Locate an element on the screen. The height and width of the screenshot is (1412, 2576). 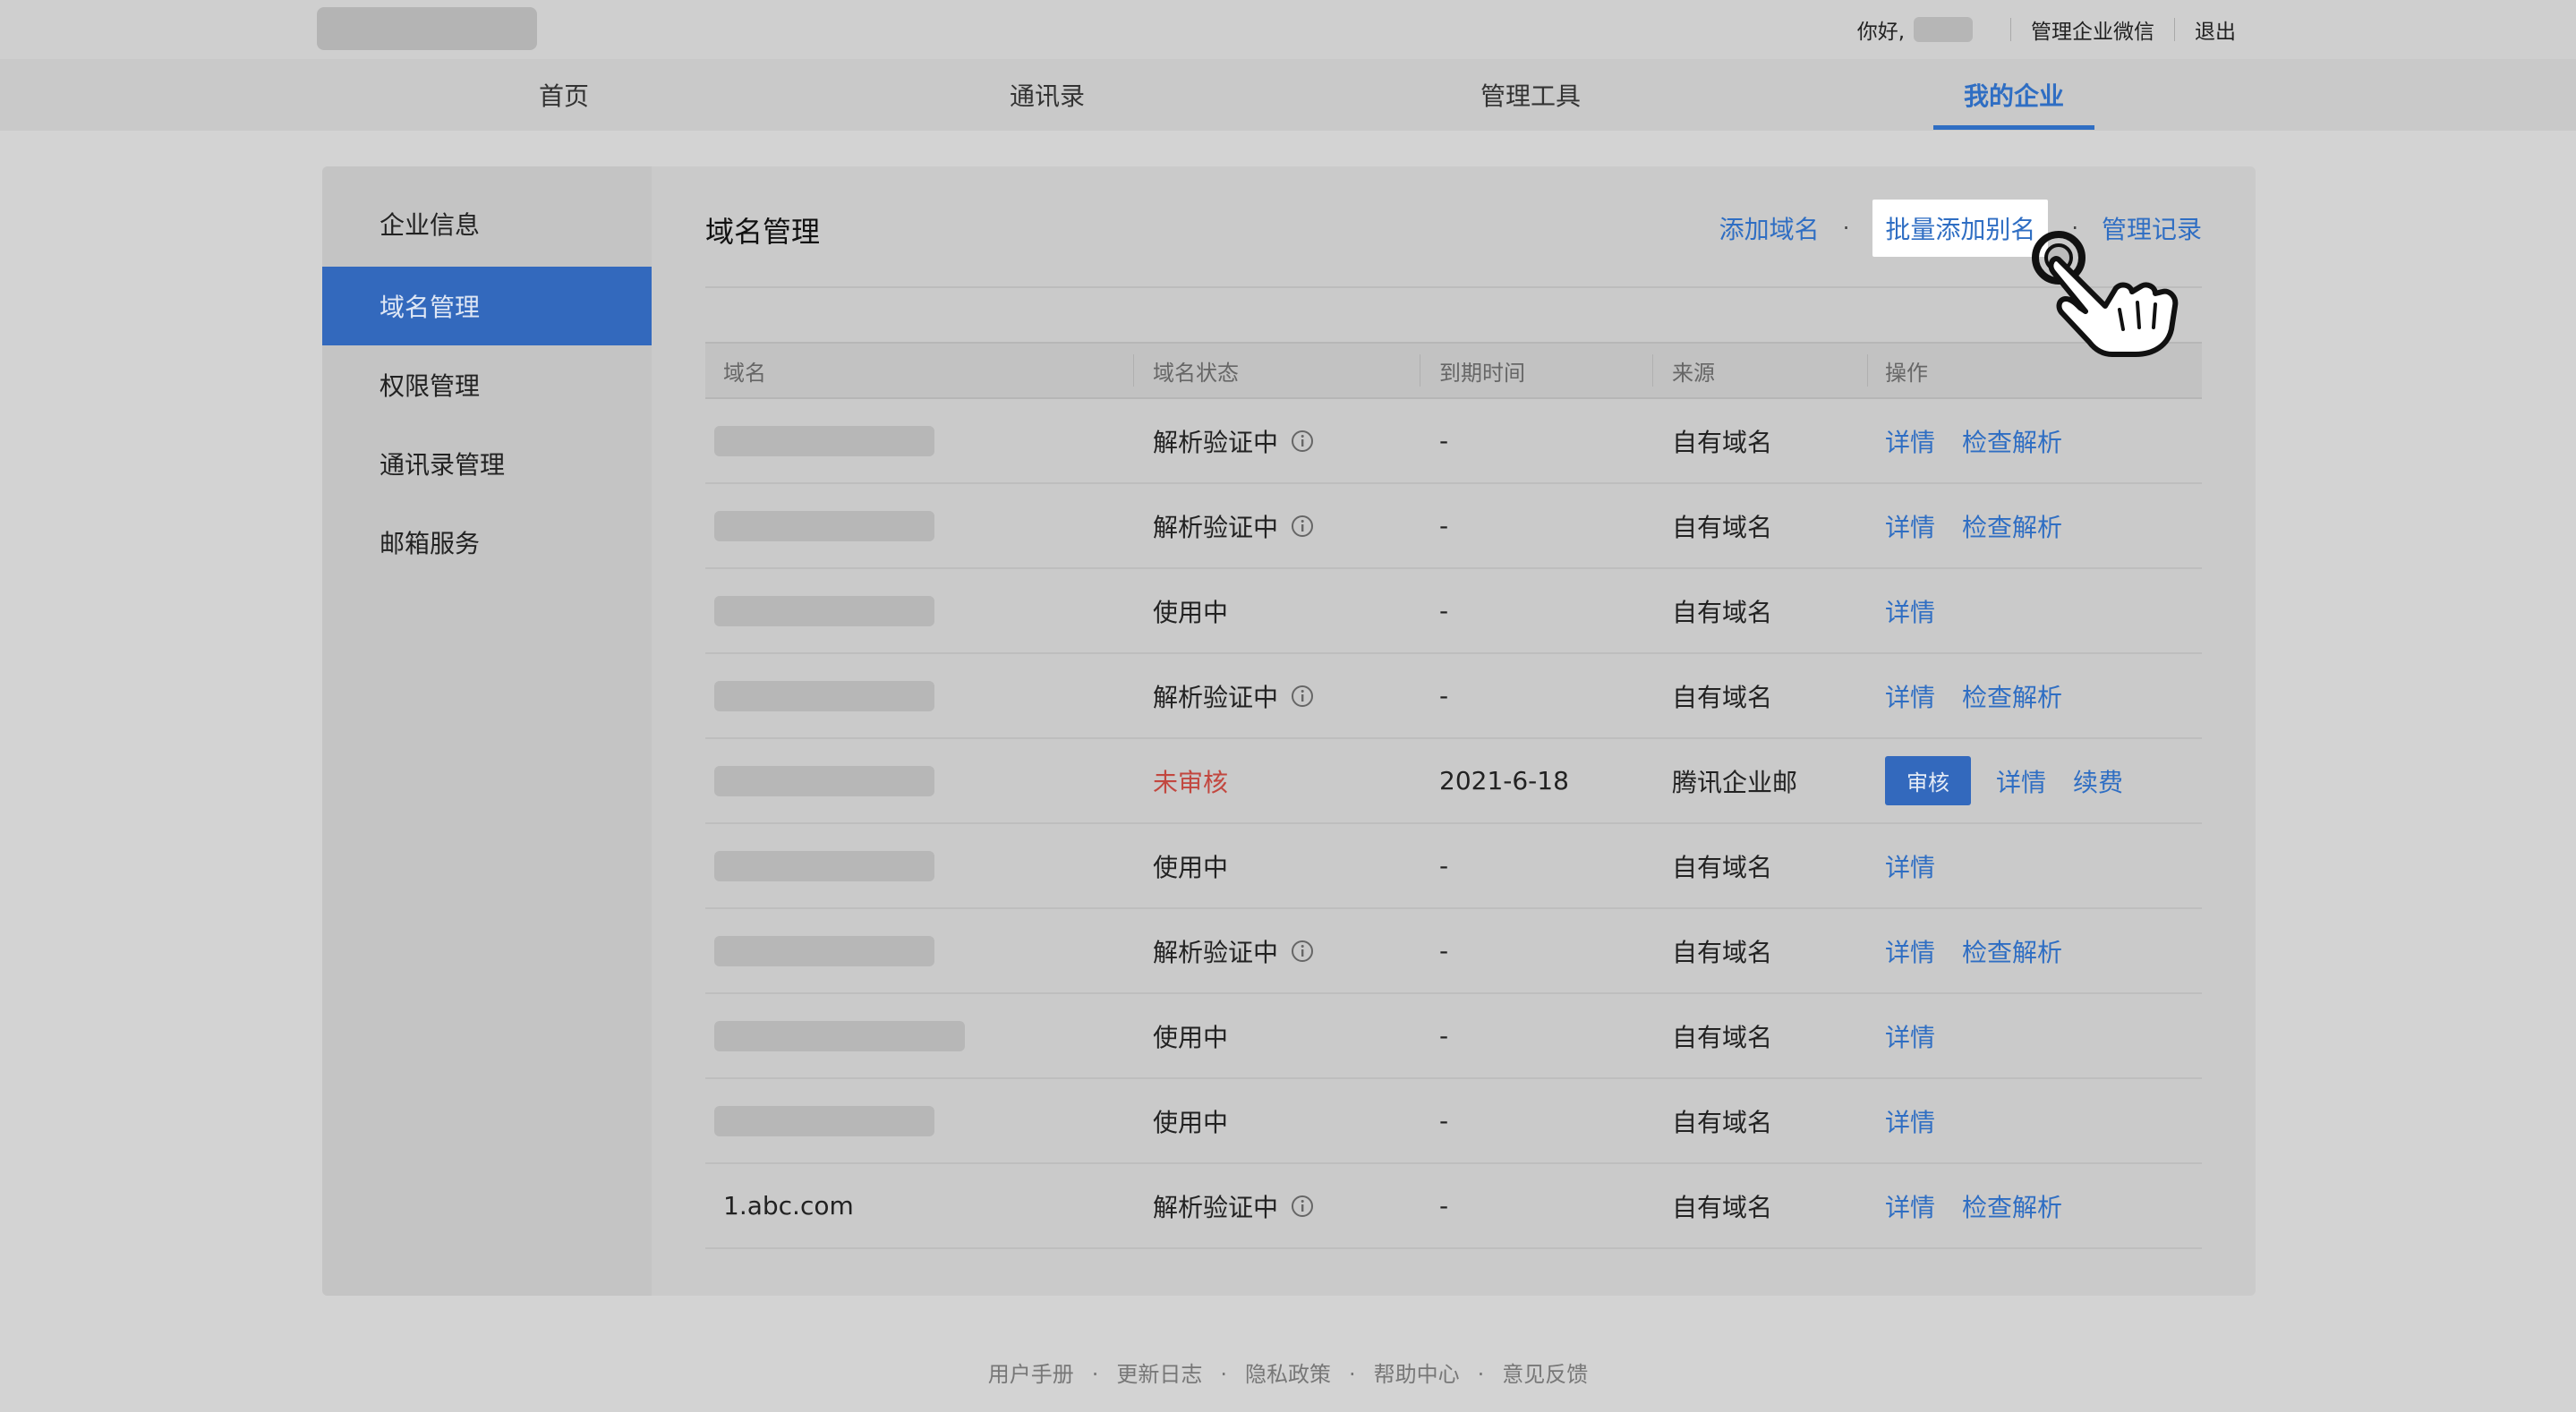
sidebar-item-contacts-management: 通讯录管理 is located at coordinates (487, 463).